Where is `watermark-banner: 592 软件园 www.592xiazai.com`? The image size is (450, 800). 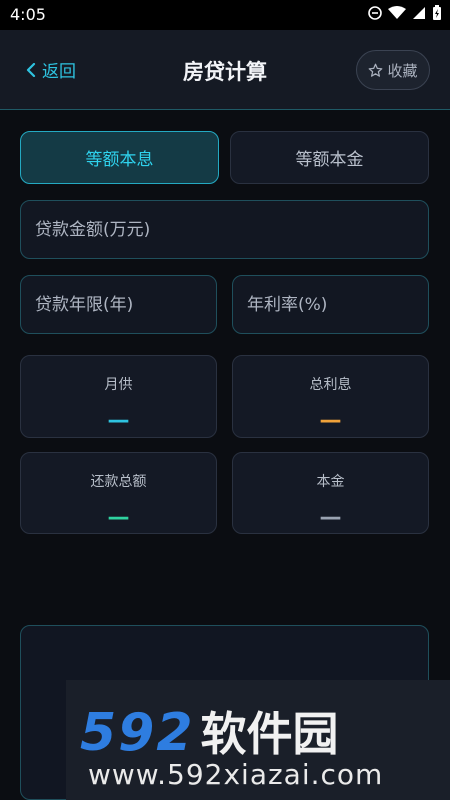
watermark-banner: 592 软件园 www.592xiazai.com is located at coordinates (258, 740).